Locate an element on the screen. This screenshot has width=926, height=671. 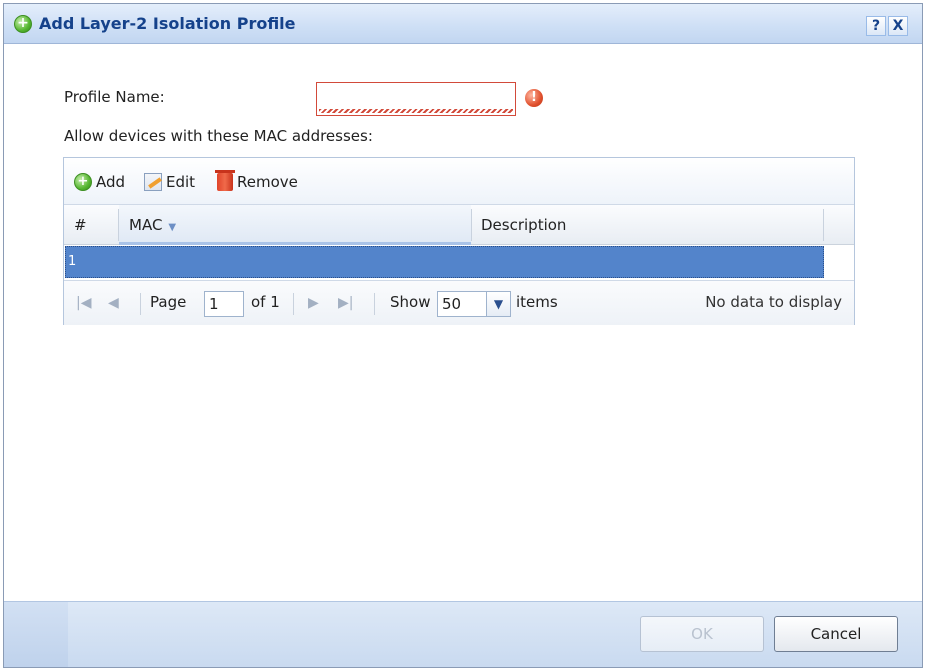
footer-panel is located at coordinates (36, 634).